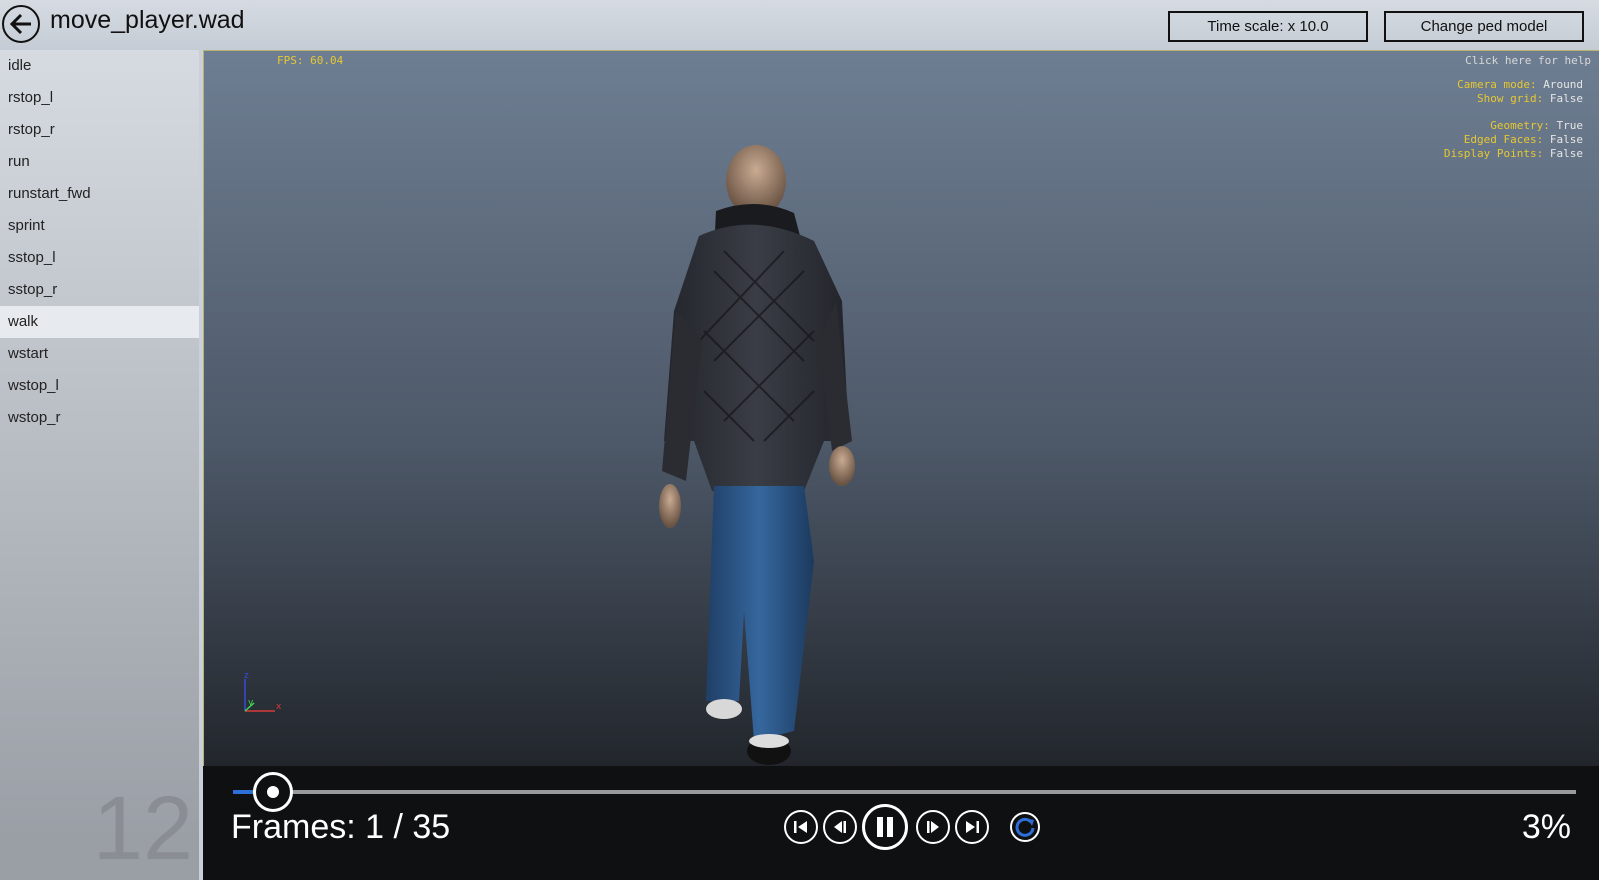 This screenshot has width=1599, height=880. What do you see at coordinates (1563, 84) in the screenshot?
I see `camera-mode-value: Around` at bounding box center [1563, 84].